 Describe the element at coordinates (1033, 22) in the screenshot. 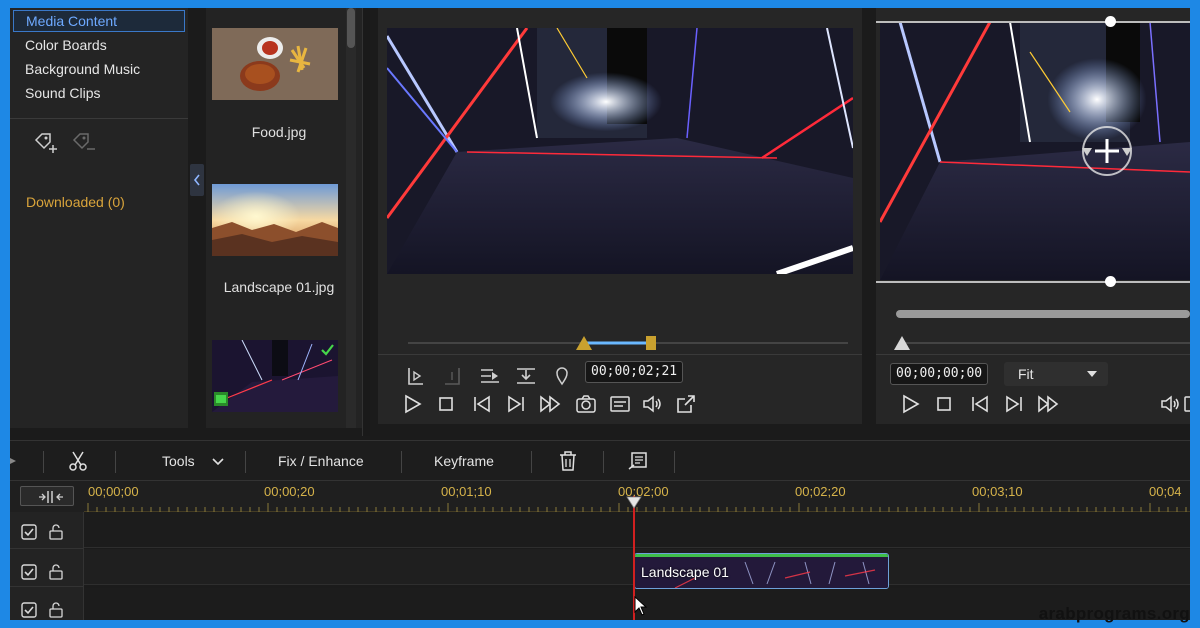

I see `selection-box-top` at that location.